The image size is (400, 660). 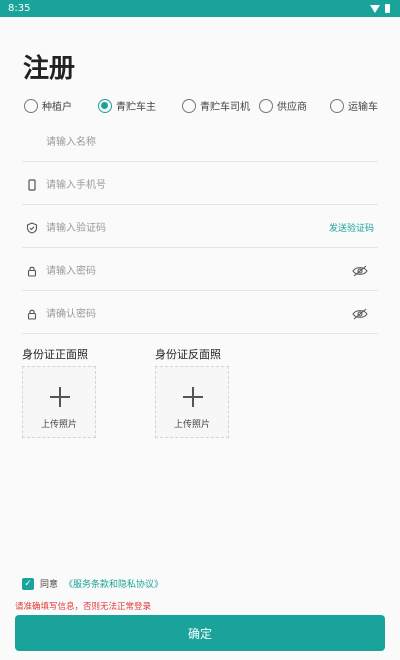 What do you see at coordinates (351, 227) in the screenshot?
I see `send-code-button: 发送验证码` at bounding box center [351, 227].